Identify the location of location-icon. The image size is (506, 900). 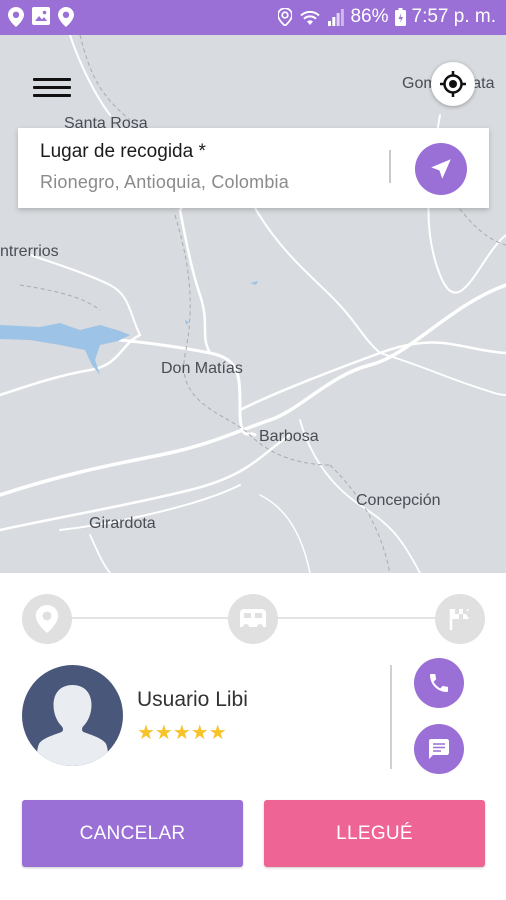
(285, 17).